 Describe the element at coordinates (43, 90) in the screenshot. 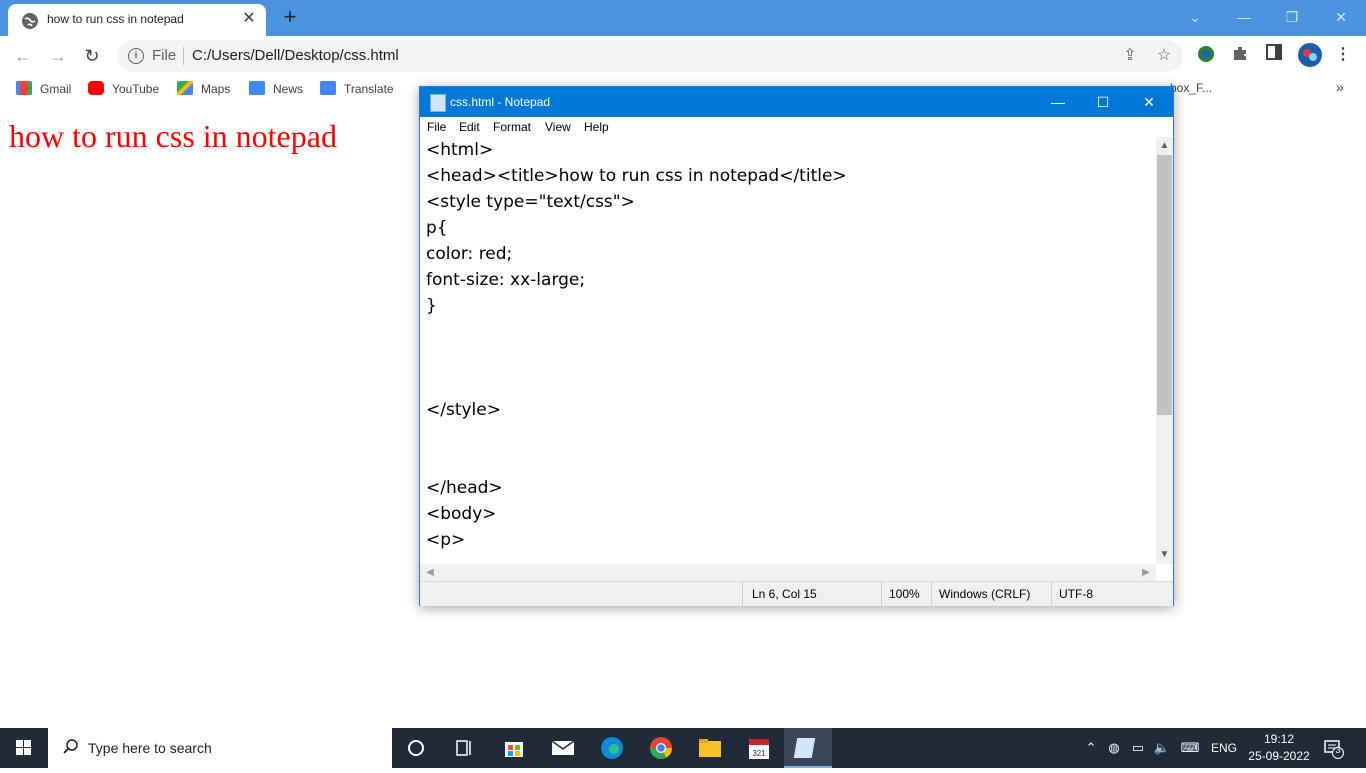

I see `bookmark-gmail: Gmail` at that location.